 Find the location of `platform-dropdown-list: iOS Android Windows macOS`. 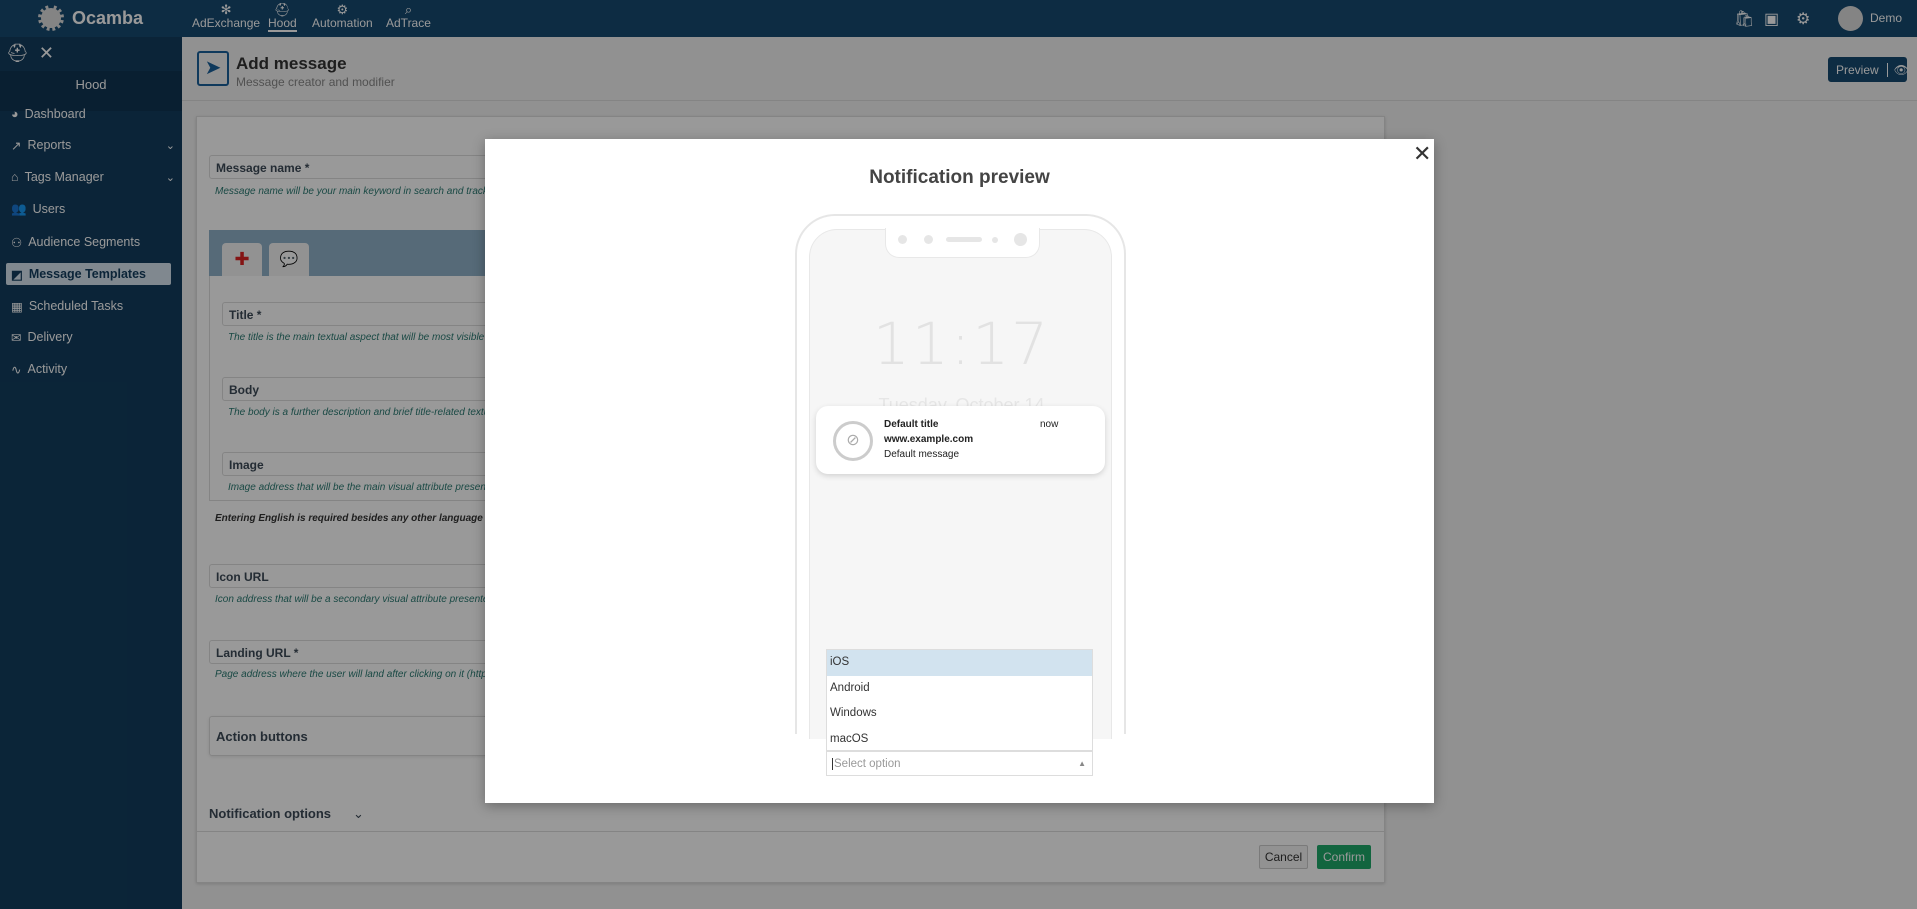

platform-dropdown-list: iOS Android Windows macOS is located at coordinates (959, 700).